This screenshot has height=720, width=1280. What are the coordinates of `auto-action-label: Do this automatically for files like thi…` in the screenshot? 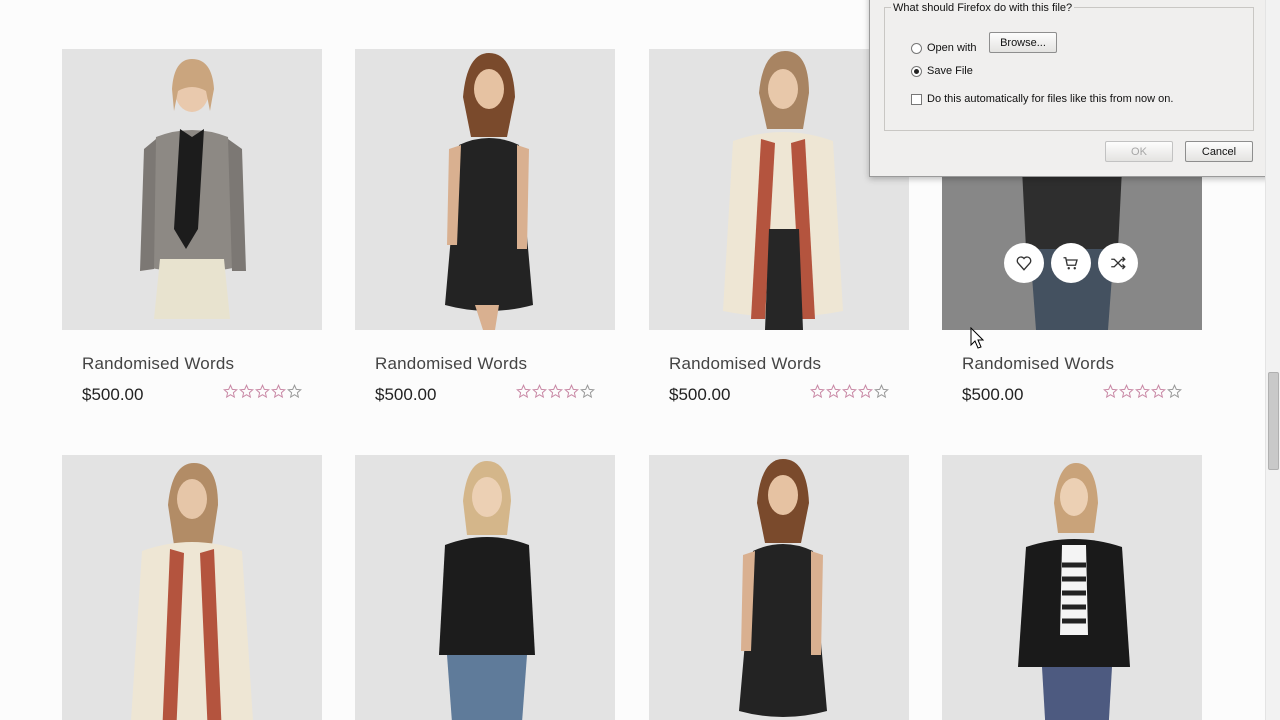 It's located at (1050, 99).